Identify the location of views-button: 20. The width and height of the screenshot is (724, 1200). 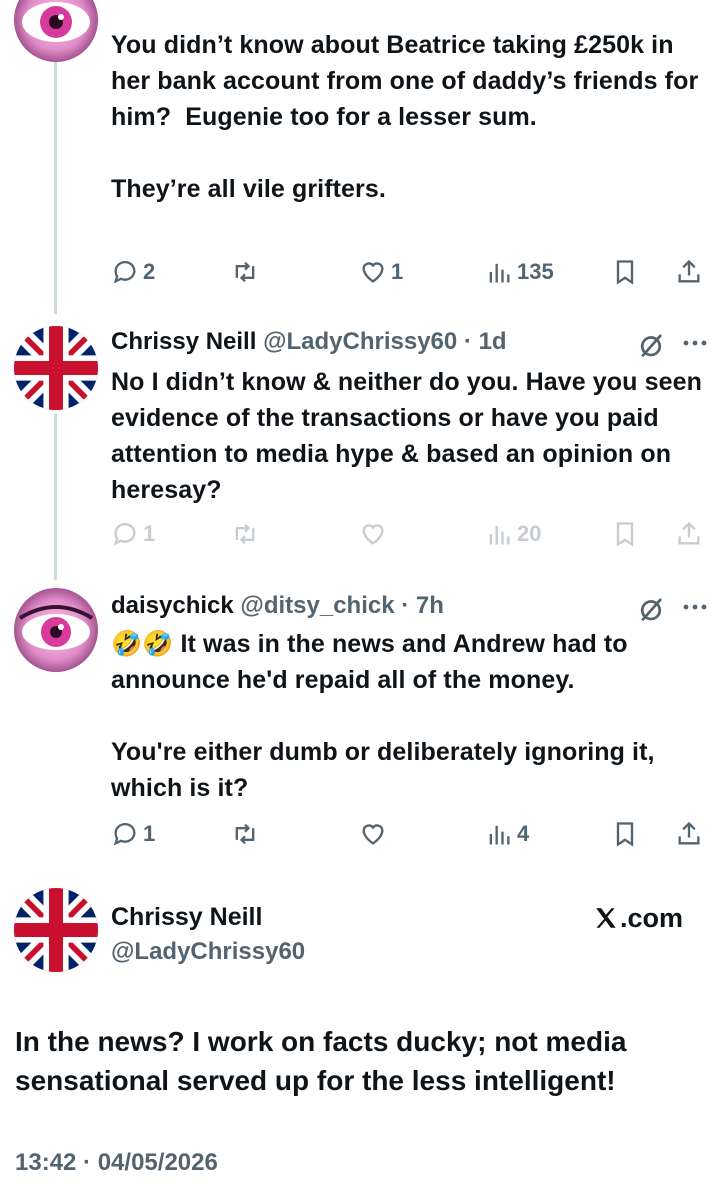
(513, 534).